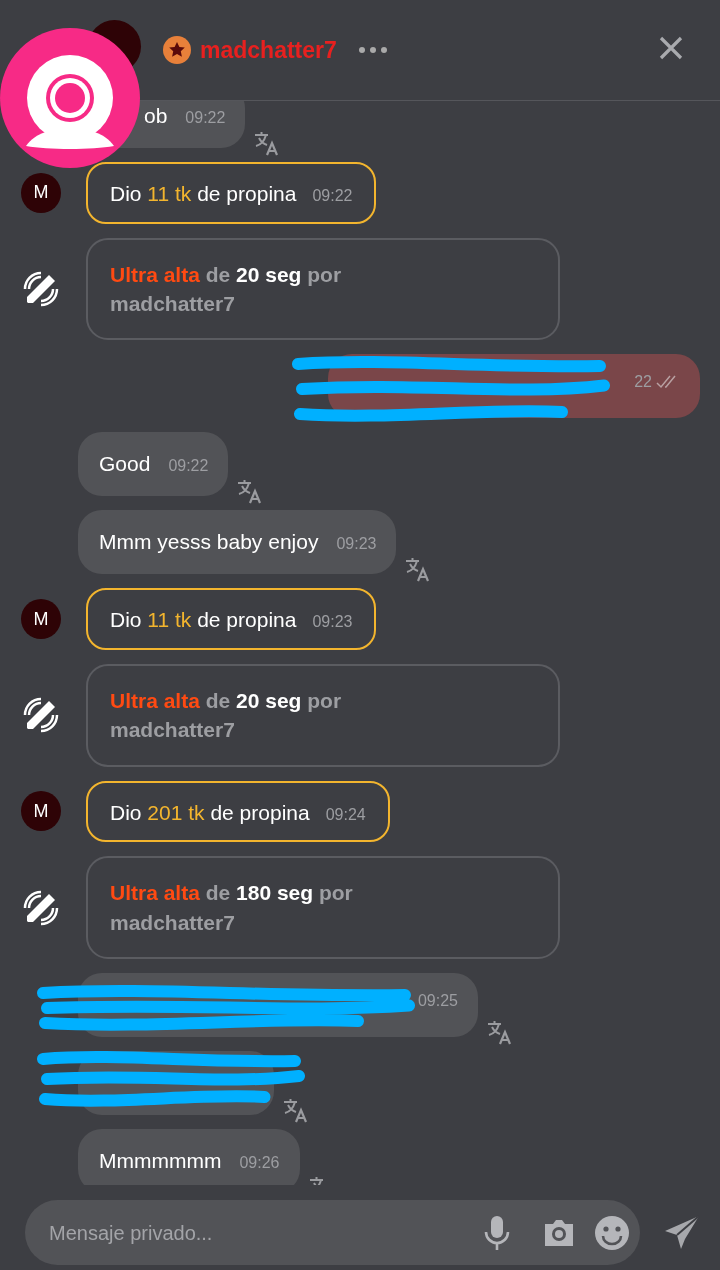 The image size is (720, 1270). I want to click on message-time: 09:25, so click(437, 1001).